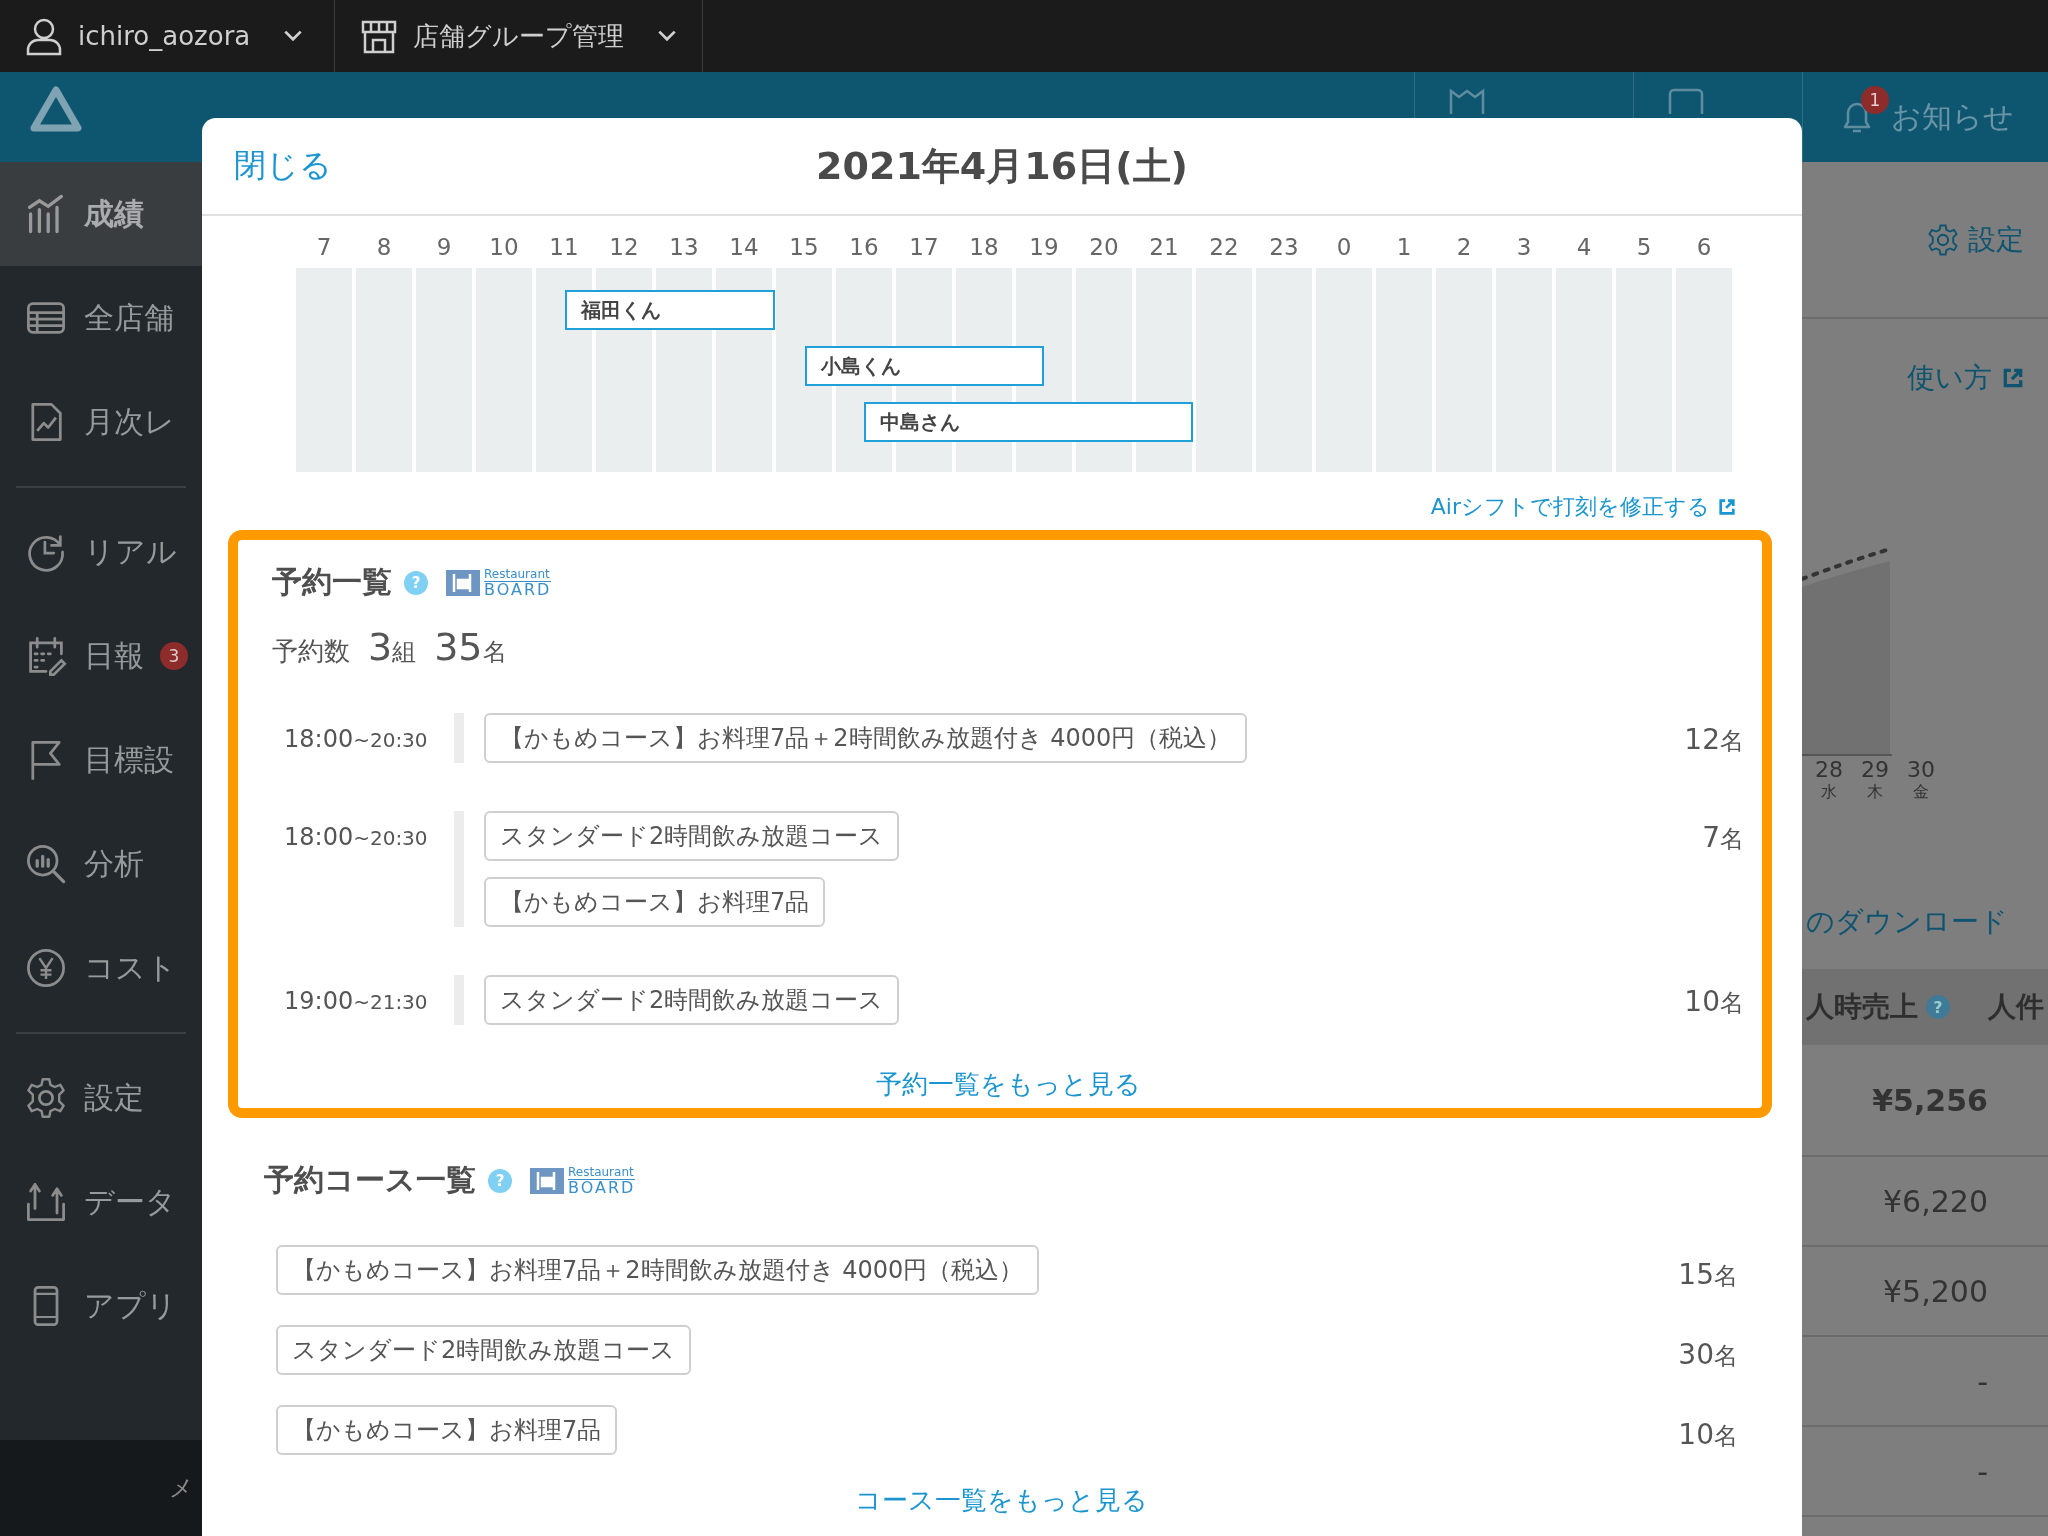 The height and width of the screenshot is (1536, 2048). Describe the element at coordinates (56, 109) in the screenshot. I see `triangle-logo-icon` at that location.